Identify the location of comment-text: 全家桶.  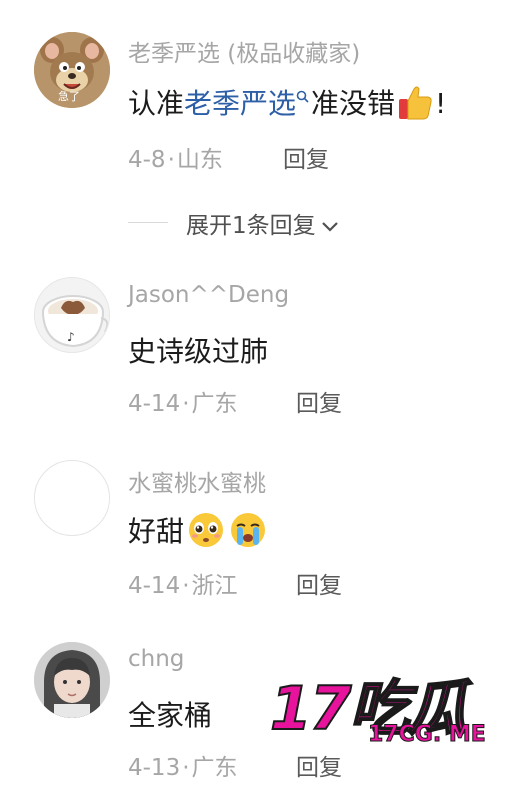
(170, 715).